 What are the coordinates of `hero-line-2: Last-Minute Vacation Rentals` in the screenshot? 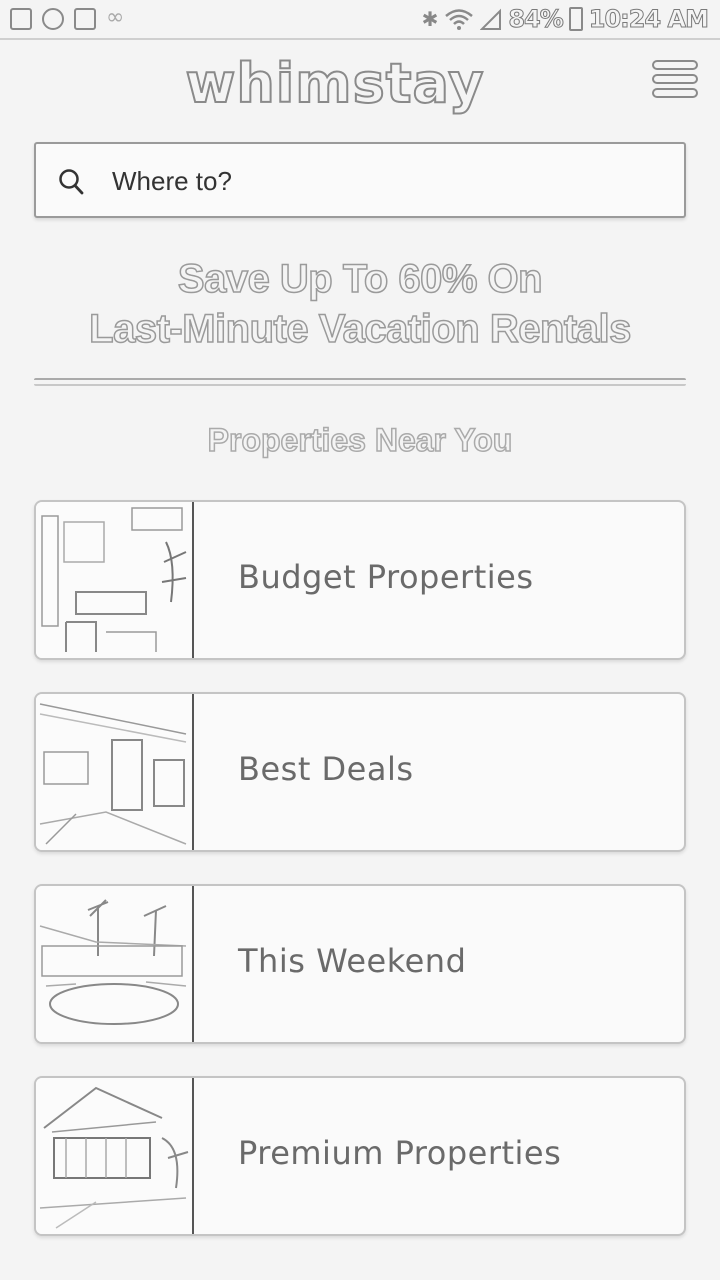 It's located at (360, 329).